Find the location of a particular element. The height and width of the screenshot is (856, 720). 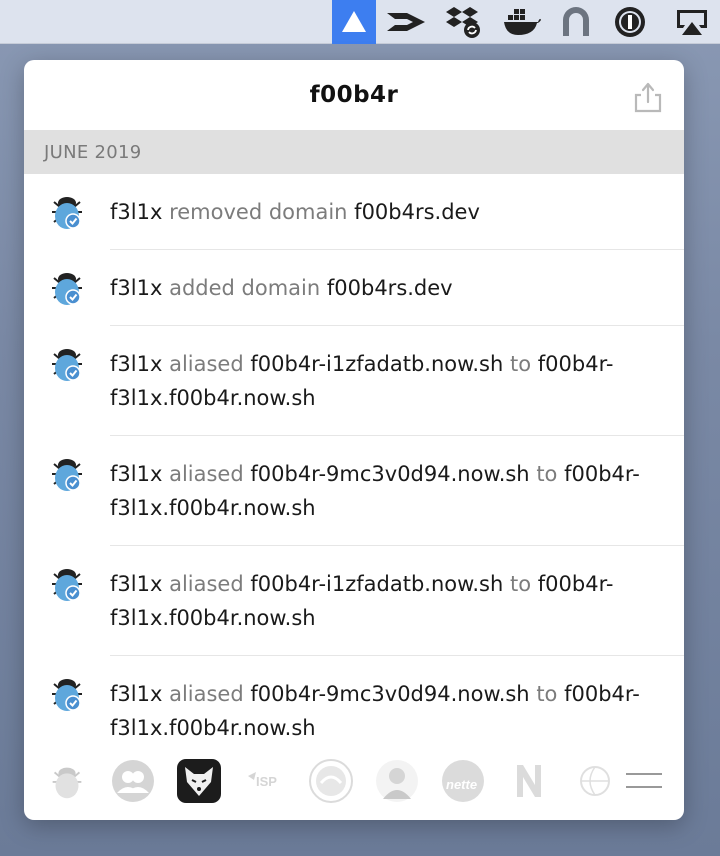

team-bug-avatar is located at coordinates (67, 781).